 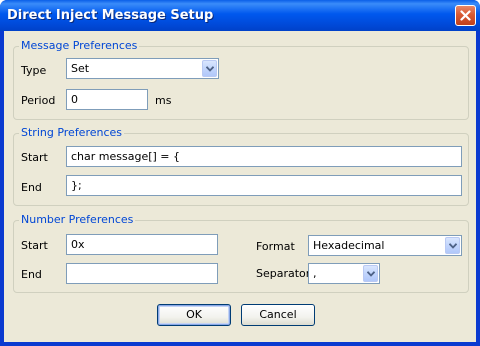 I want to click on ok-button: OK, so click(x=194, y=315).